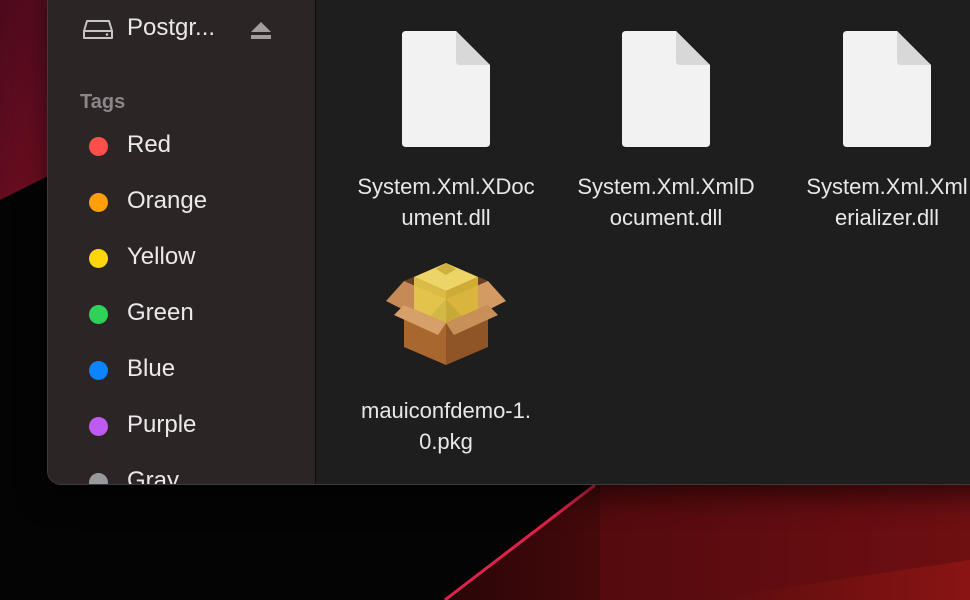 Image resolution: width=970 pixels, height=600 pixels. I want to click on sidebar-item-tag-red: Red, so click(181, 146).